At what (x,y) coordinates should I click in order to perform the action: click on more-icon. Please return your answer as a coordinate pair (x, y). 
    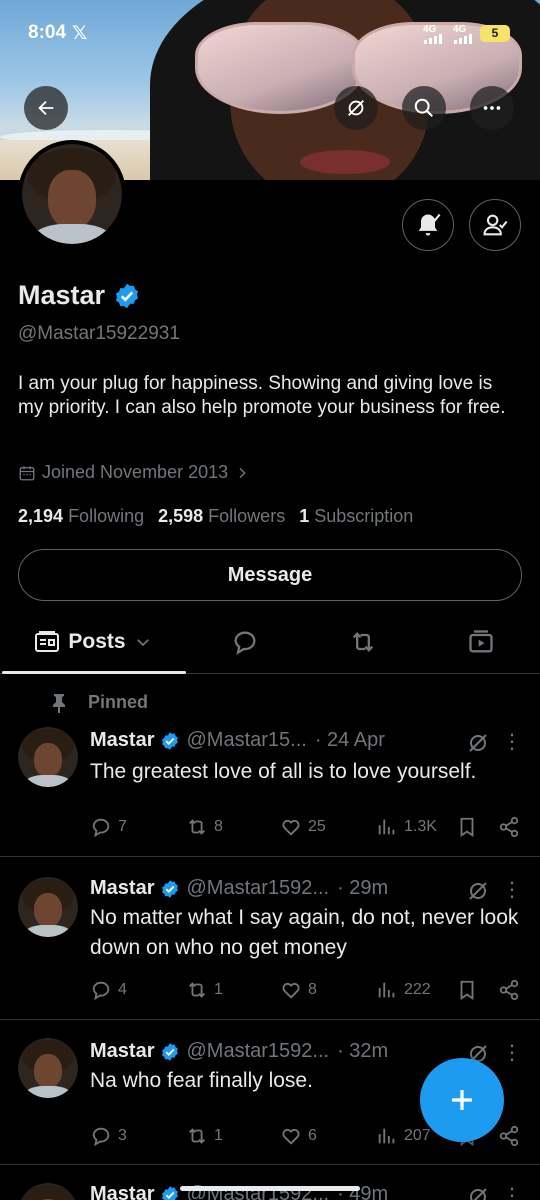
    Looking at the image, I should click on (492, 108).